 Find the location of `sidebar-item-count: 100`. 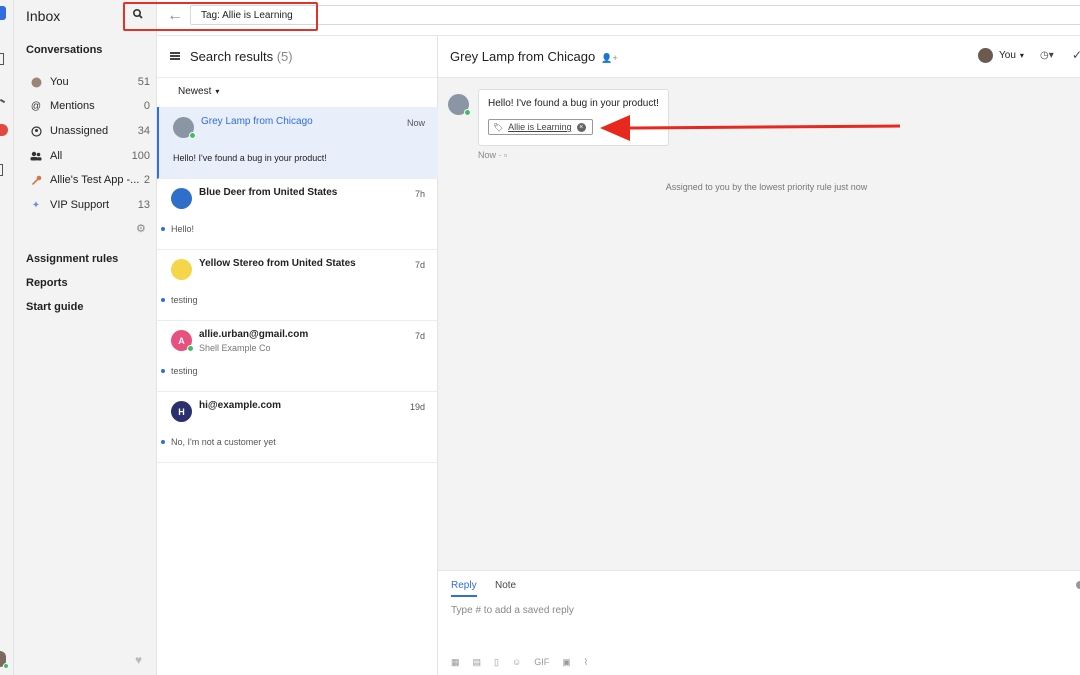

sidebar-item-count: 100 is located at coordinates (140, 156).